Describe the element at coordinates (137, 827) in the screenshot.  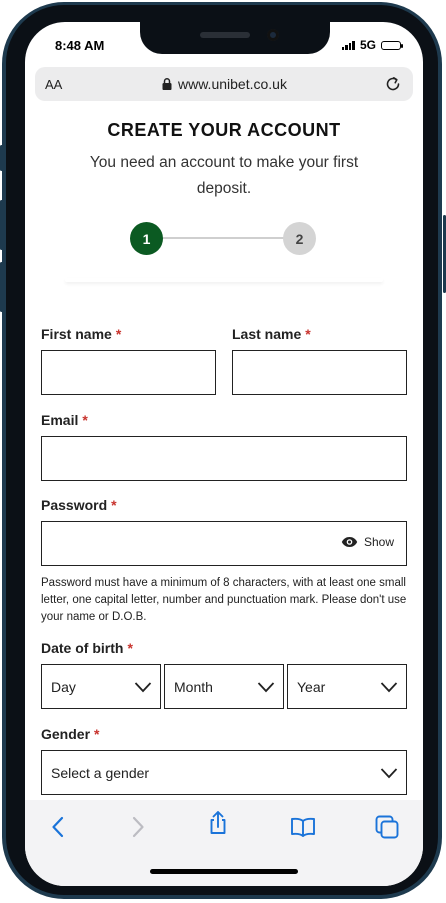
I see `forward-icon` at that location.